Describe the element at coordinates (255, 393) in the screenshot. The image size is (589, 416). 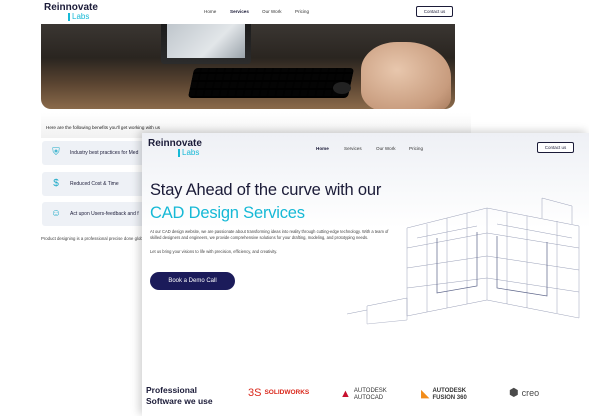
I see `solidworks-icon: 3S` at that location.